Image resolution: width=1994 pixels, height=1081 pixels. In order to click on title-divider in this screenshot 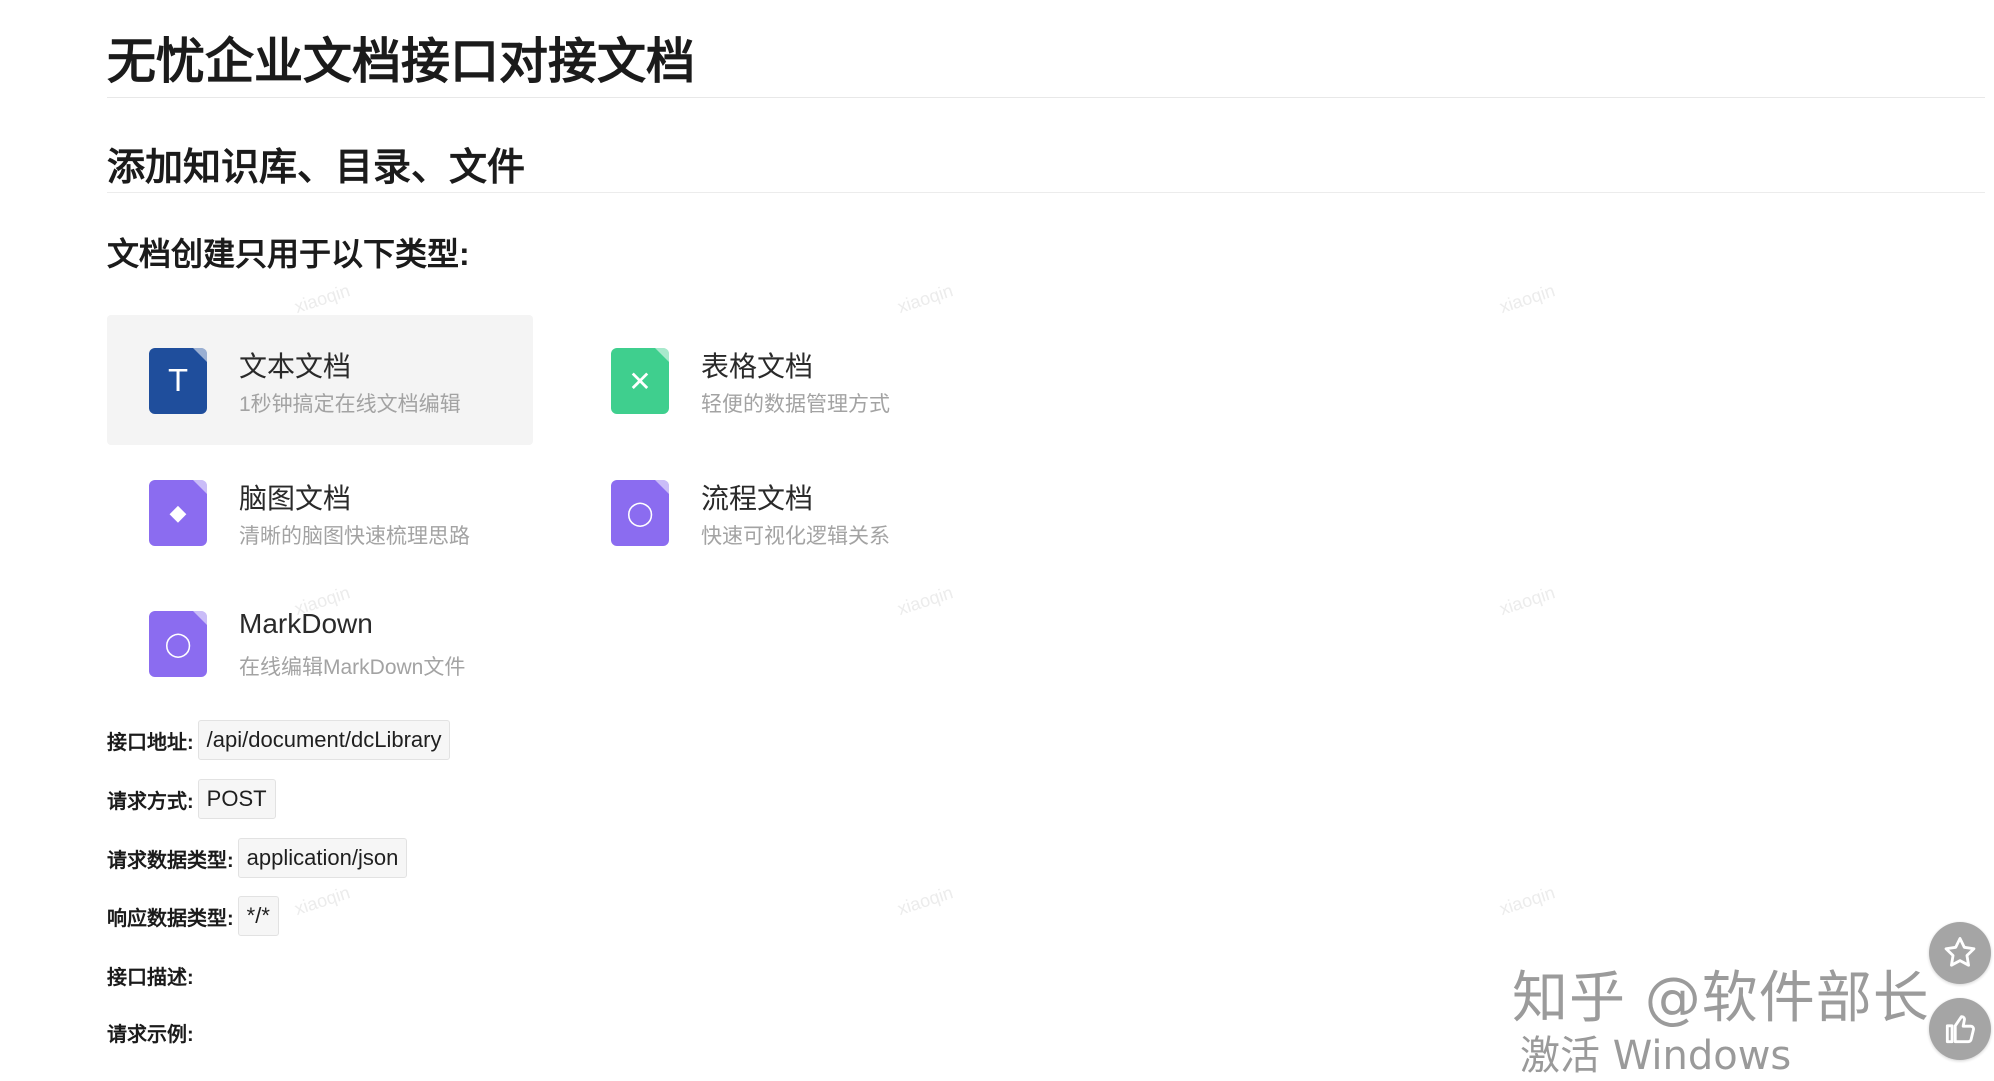, I will do `click(1046, 97)`.